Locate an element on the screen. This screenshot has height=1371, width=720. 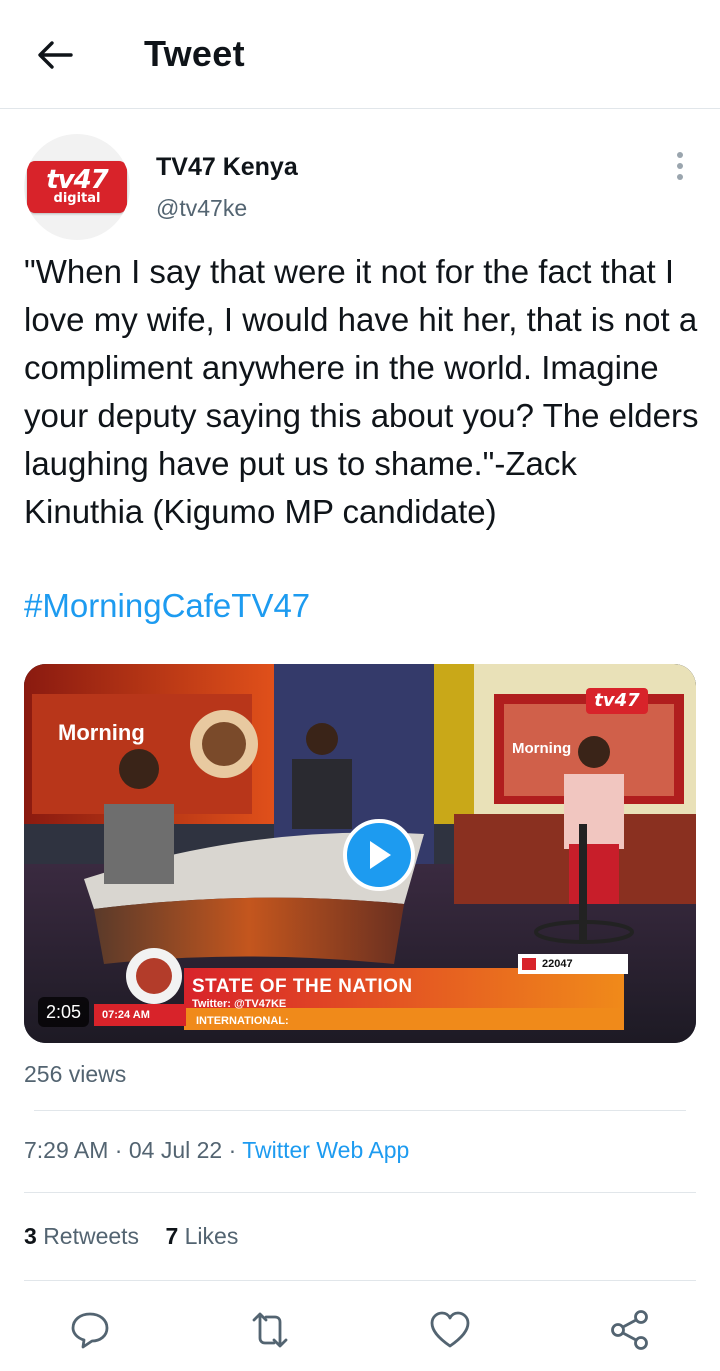
view-count: 256 views is located at coordinates (75, 1074).